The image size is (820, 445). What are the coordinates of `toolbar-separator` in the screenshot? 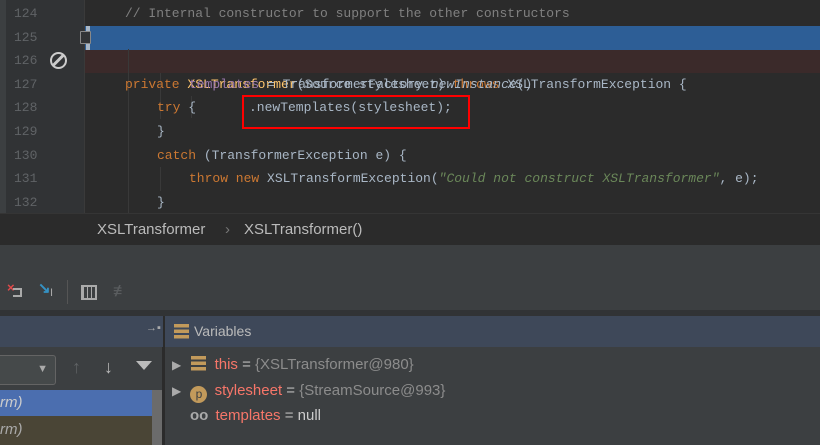 It's located at (67, 292).